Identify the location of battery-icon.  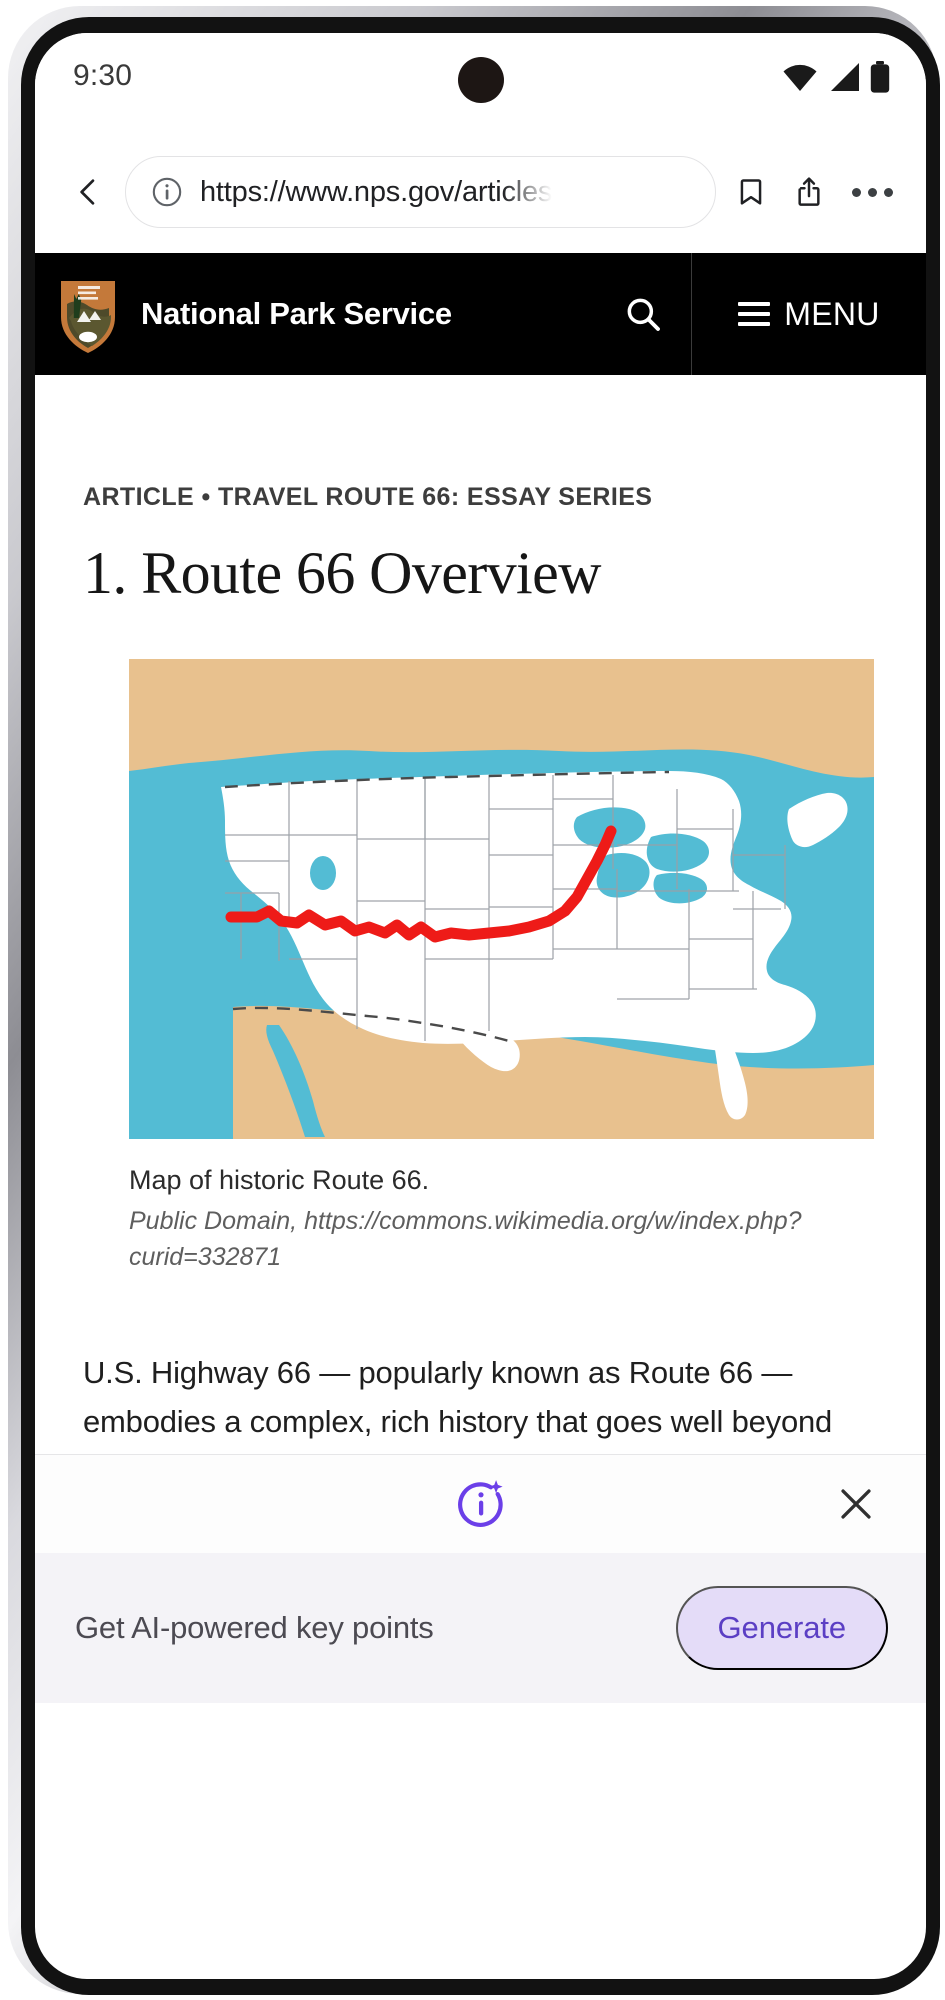
(880, 77).